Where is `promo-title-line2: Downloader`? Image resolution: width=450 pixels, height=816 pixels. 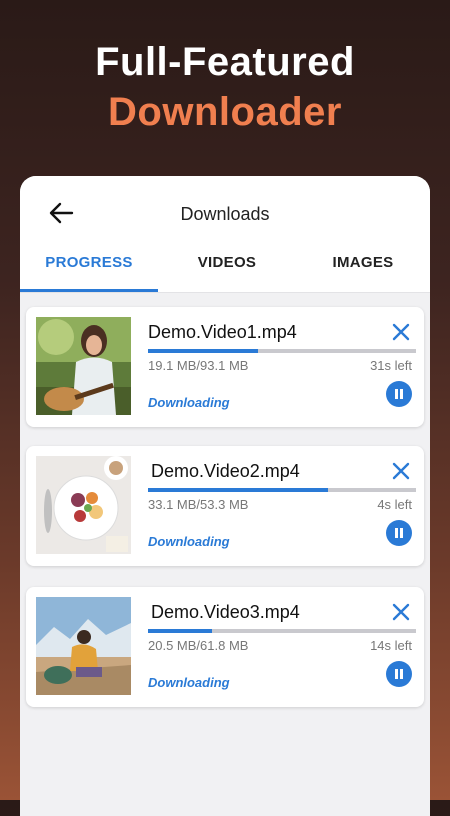 promo-title-line2: Downloader is located at coordinates (225, 112).